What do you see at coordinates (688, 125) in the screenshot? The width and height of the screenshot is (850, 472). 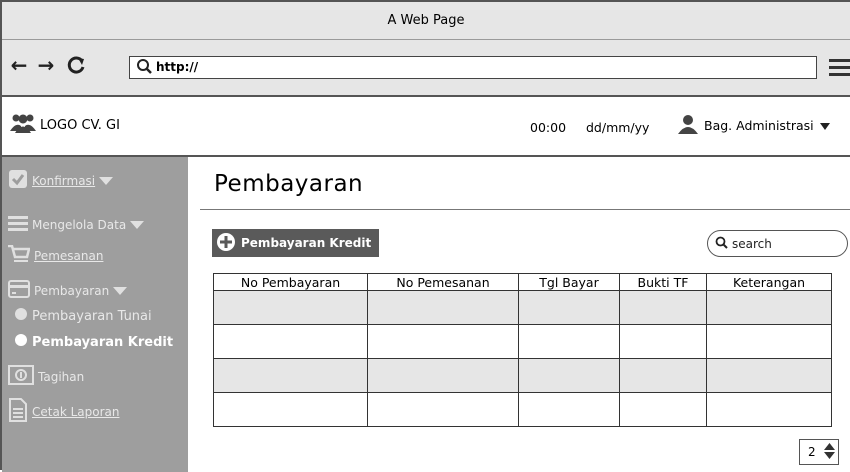 I see `user-icon` at bounding box center [688, 125].